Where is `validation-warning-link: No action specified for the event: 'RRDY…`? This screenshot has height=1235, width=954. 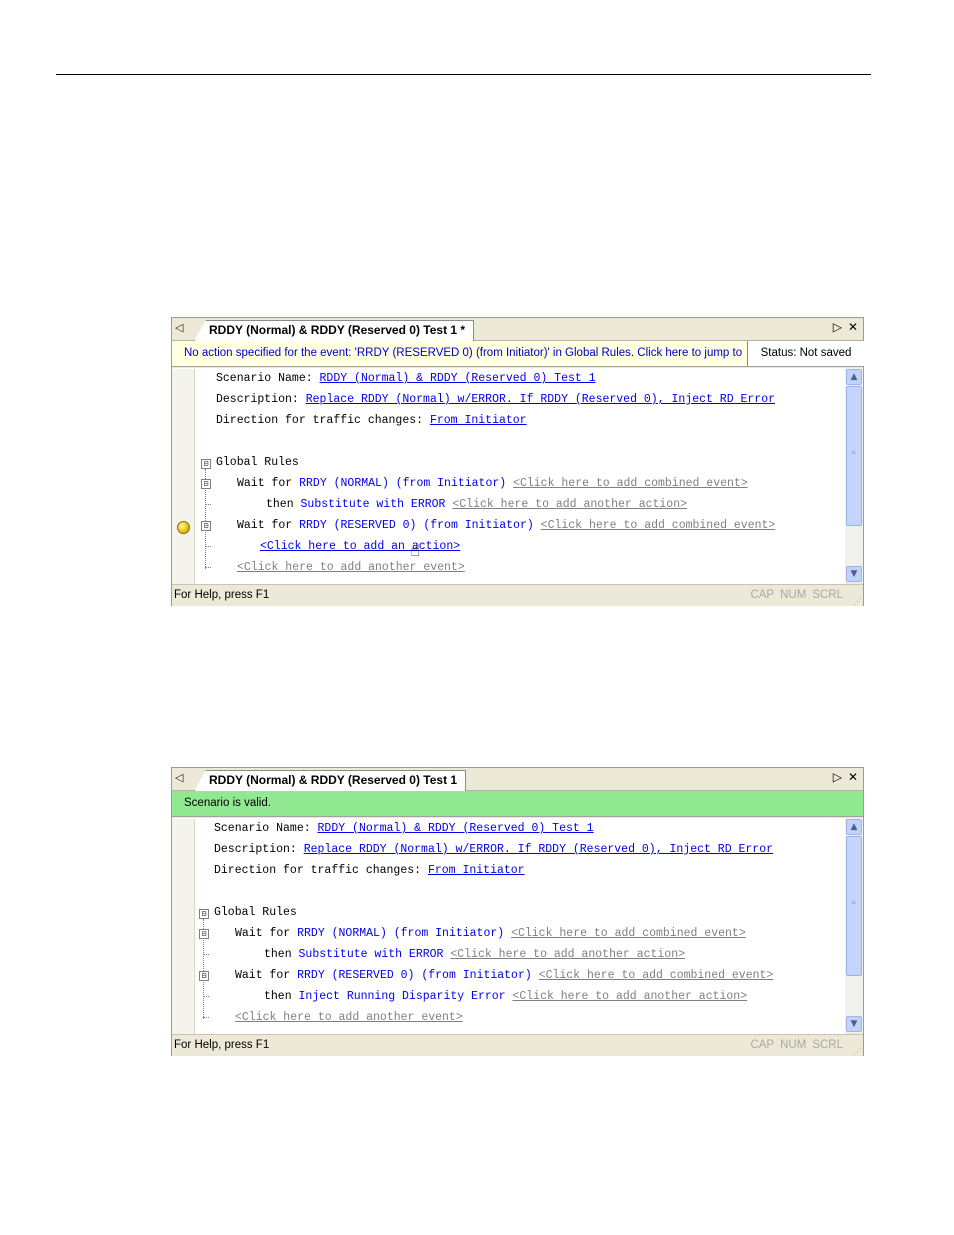 validation-warning-link: No action specified for the event: 'RRDY… is located at coordinates (464, 353).